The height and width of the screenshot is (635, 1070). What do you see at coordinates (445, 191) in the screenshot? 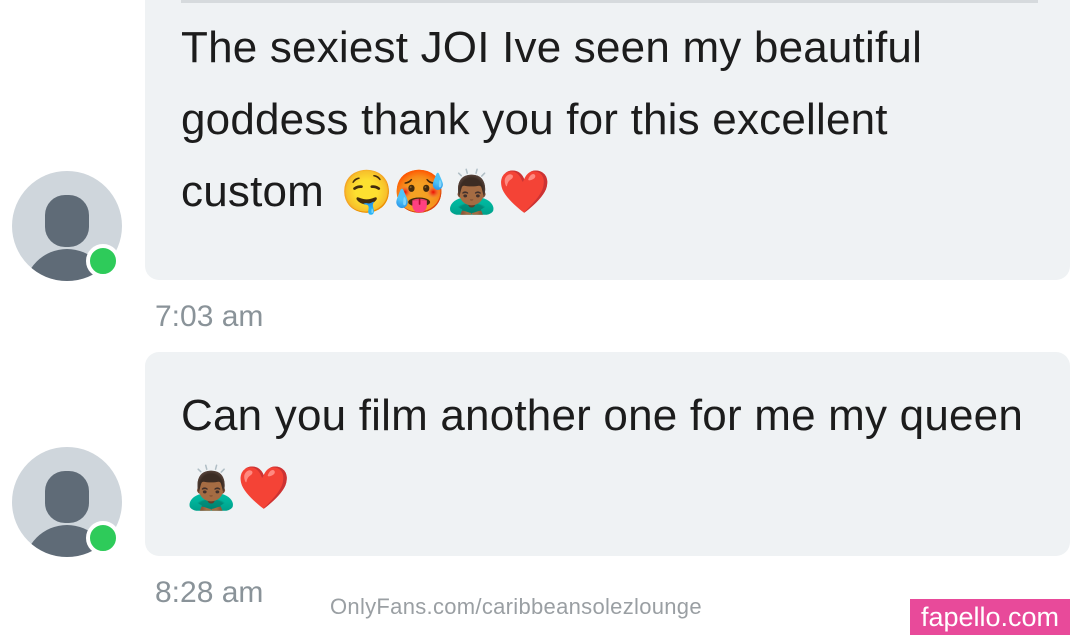
I see `message-emojis: 🤤🥵🙇🏾‍♂️❤️` at bounding box center [445, 191].